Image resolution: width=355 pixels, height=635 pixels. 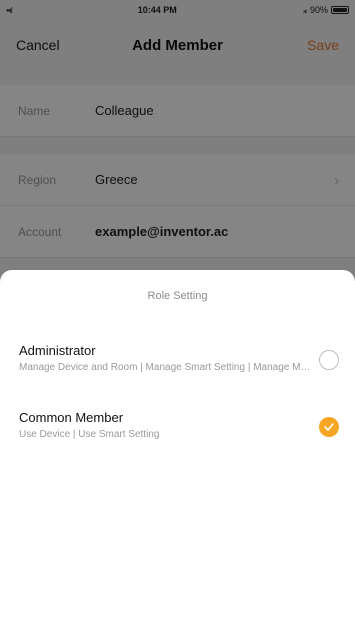 I want to click on sheet-title: Role Setting, so click(x=177, y=296).